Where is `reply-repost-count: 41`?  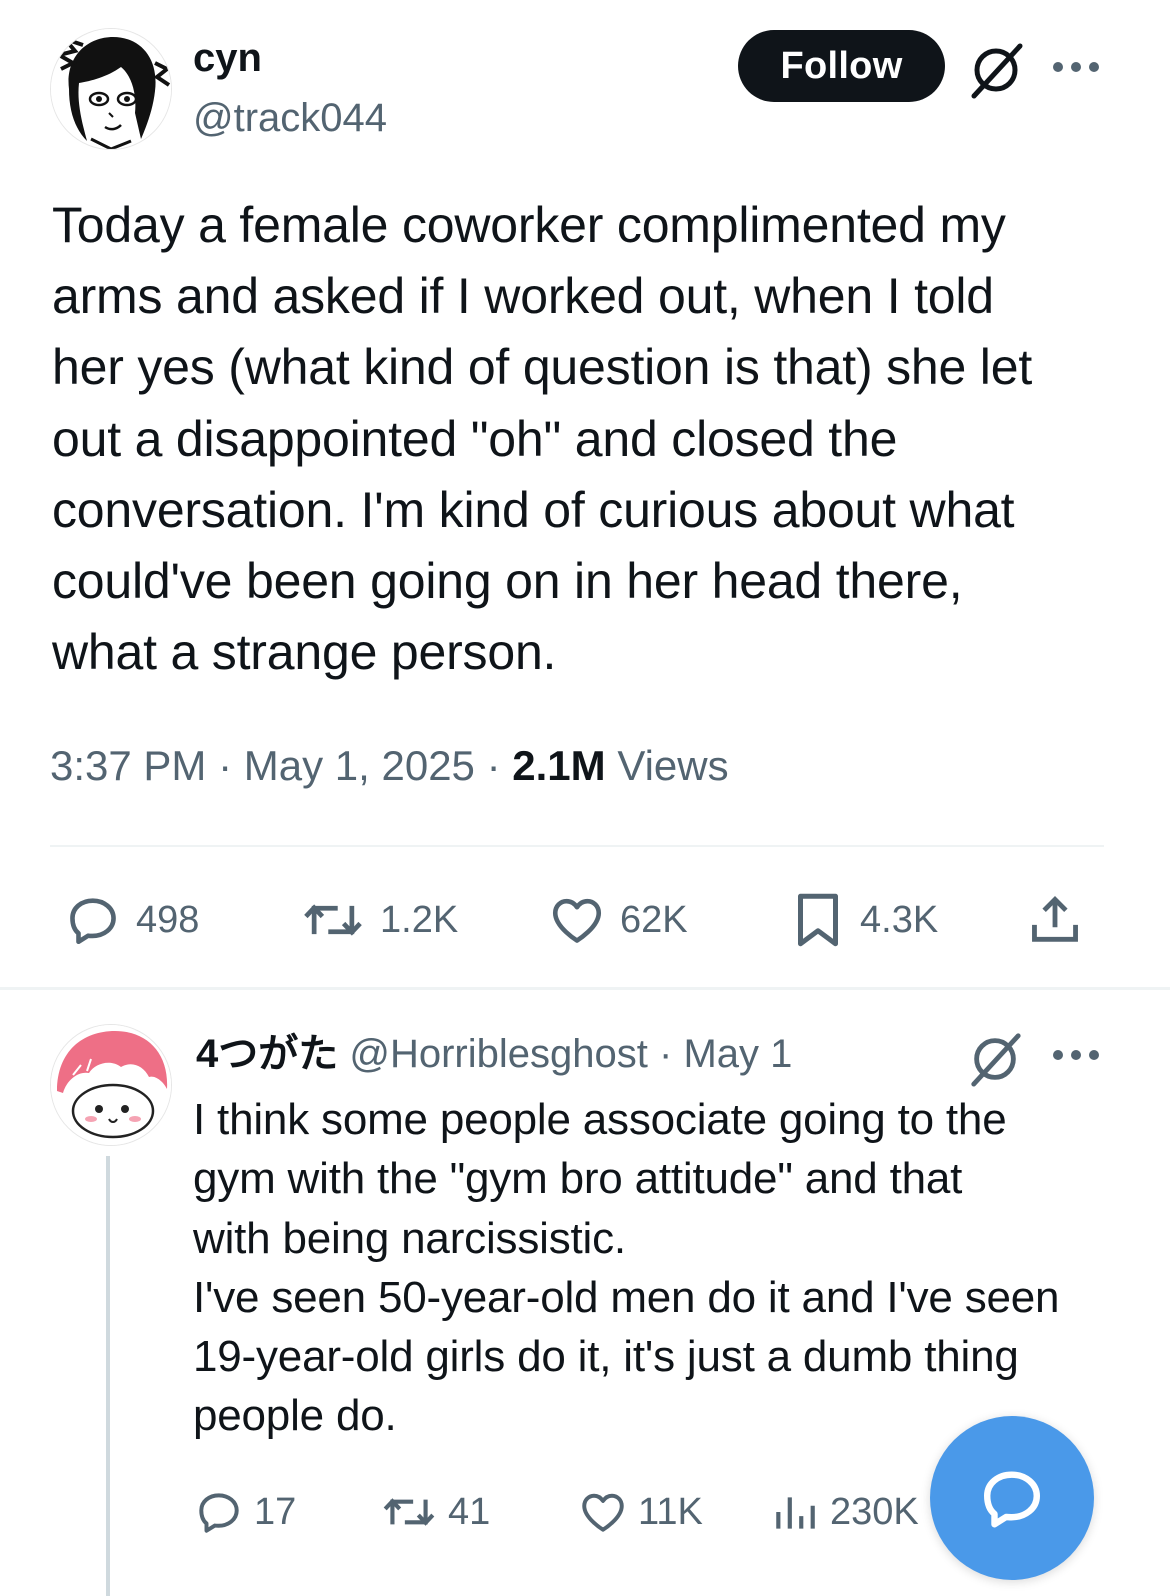
reply-repost-count: 41 is located at coordinates (469, 1511).